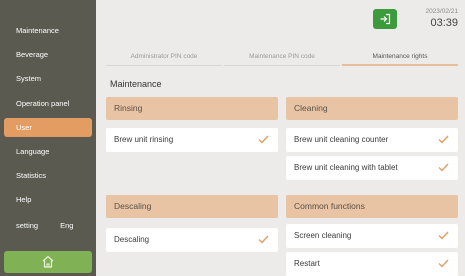  I want to click on item-label: Restart, so click(307, 263).